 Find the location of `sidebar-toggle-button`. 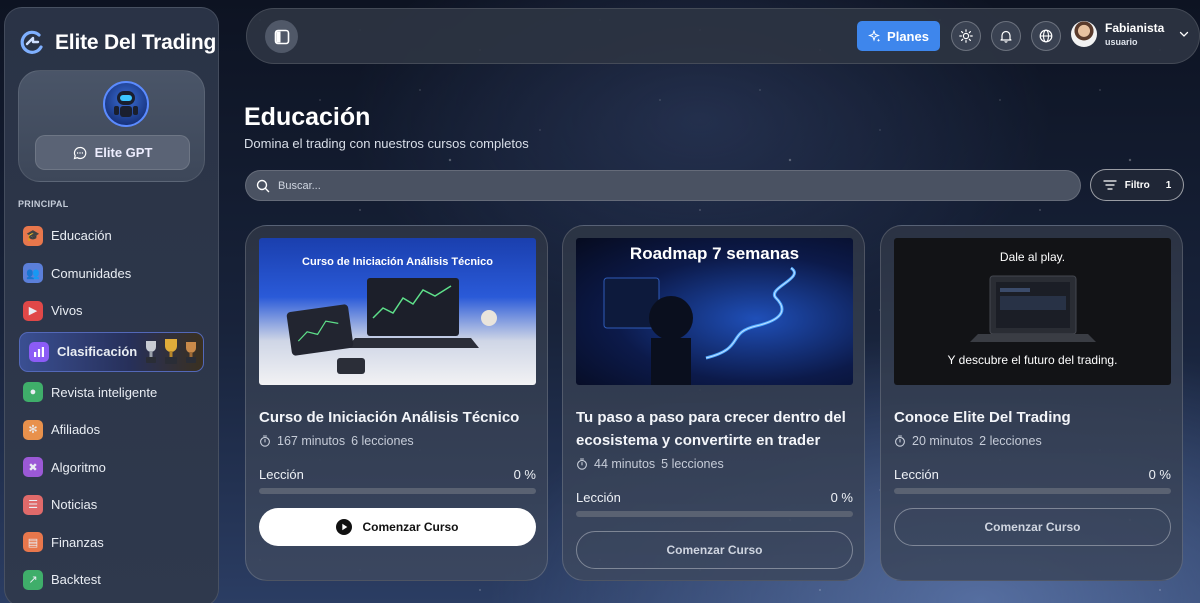

sidebar-toggle-button is located at coordinates (281, 36).